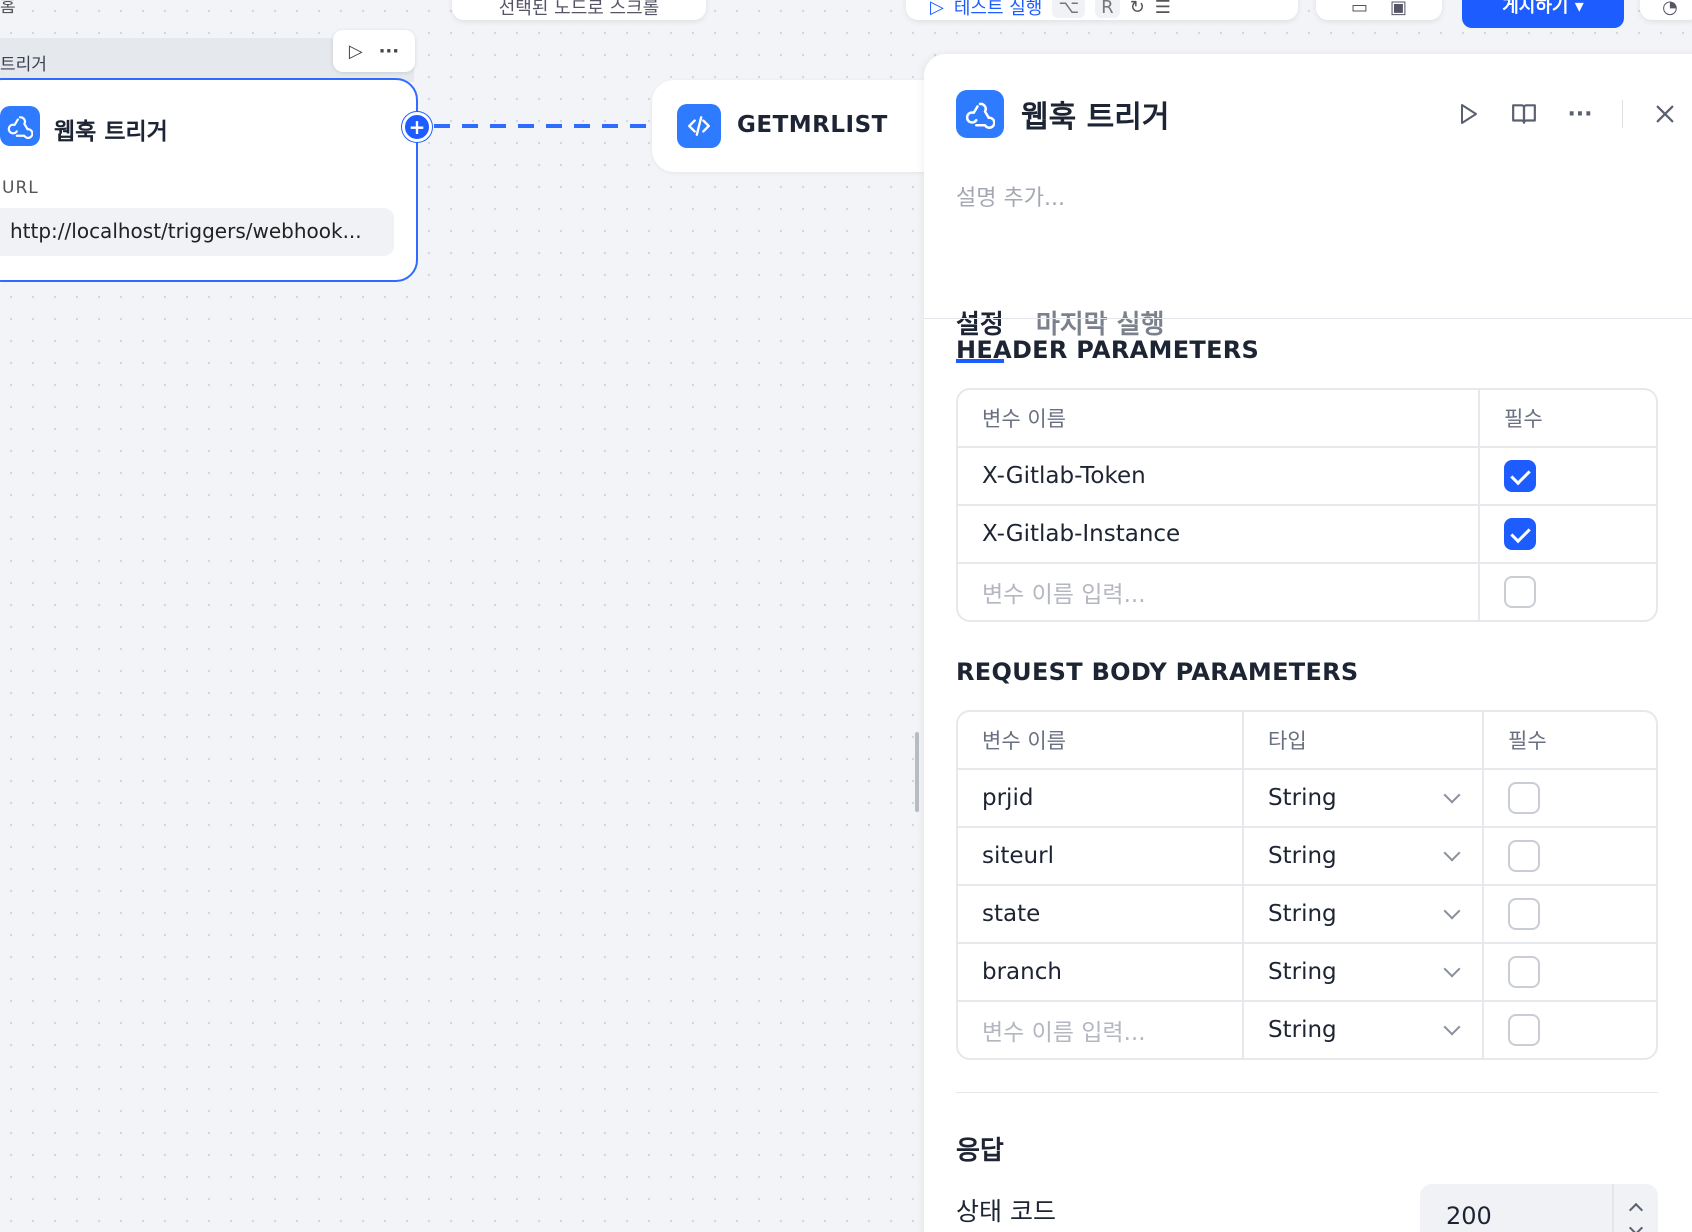 The width and height of the screenshot is (1692, 1232). What do you see at coordinates (1157, 672) in the screenshot?
I see `request-body-parameters-title: REQUEST BODY PARAMETERS` at bounding box center [1157, 672].